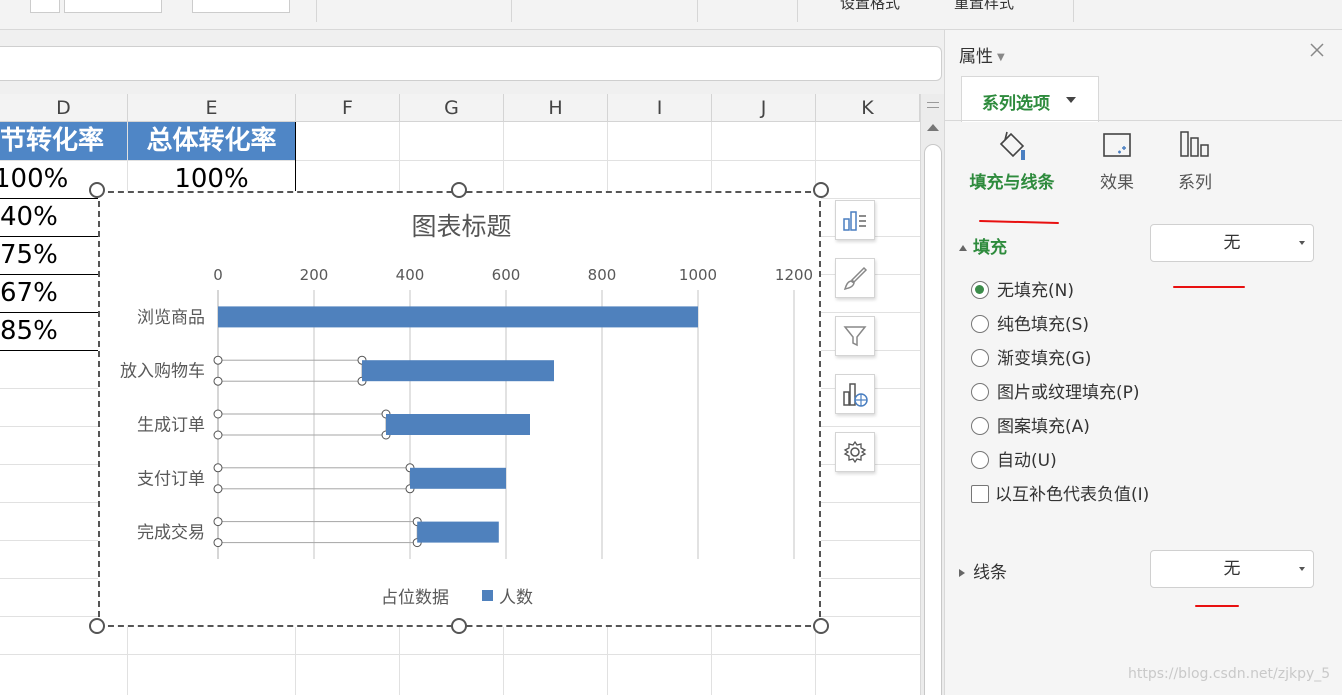  What do you see at coordinates (764, 108) in the screenshot?
I see `column-header-j: J` at bounding box center [764, 108].